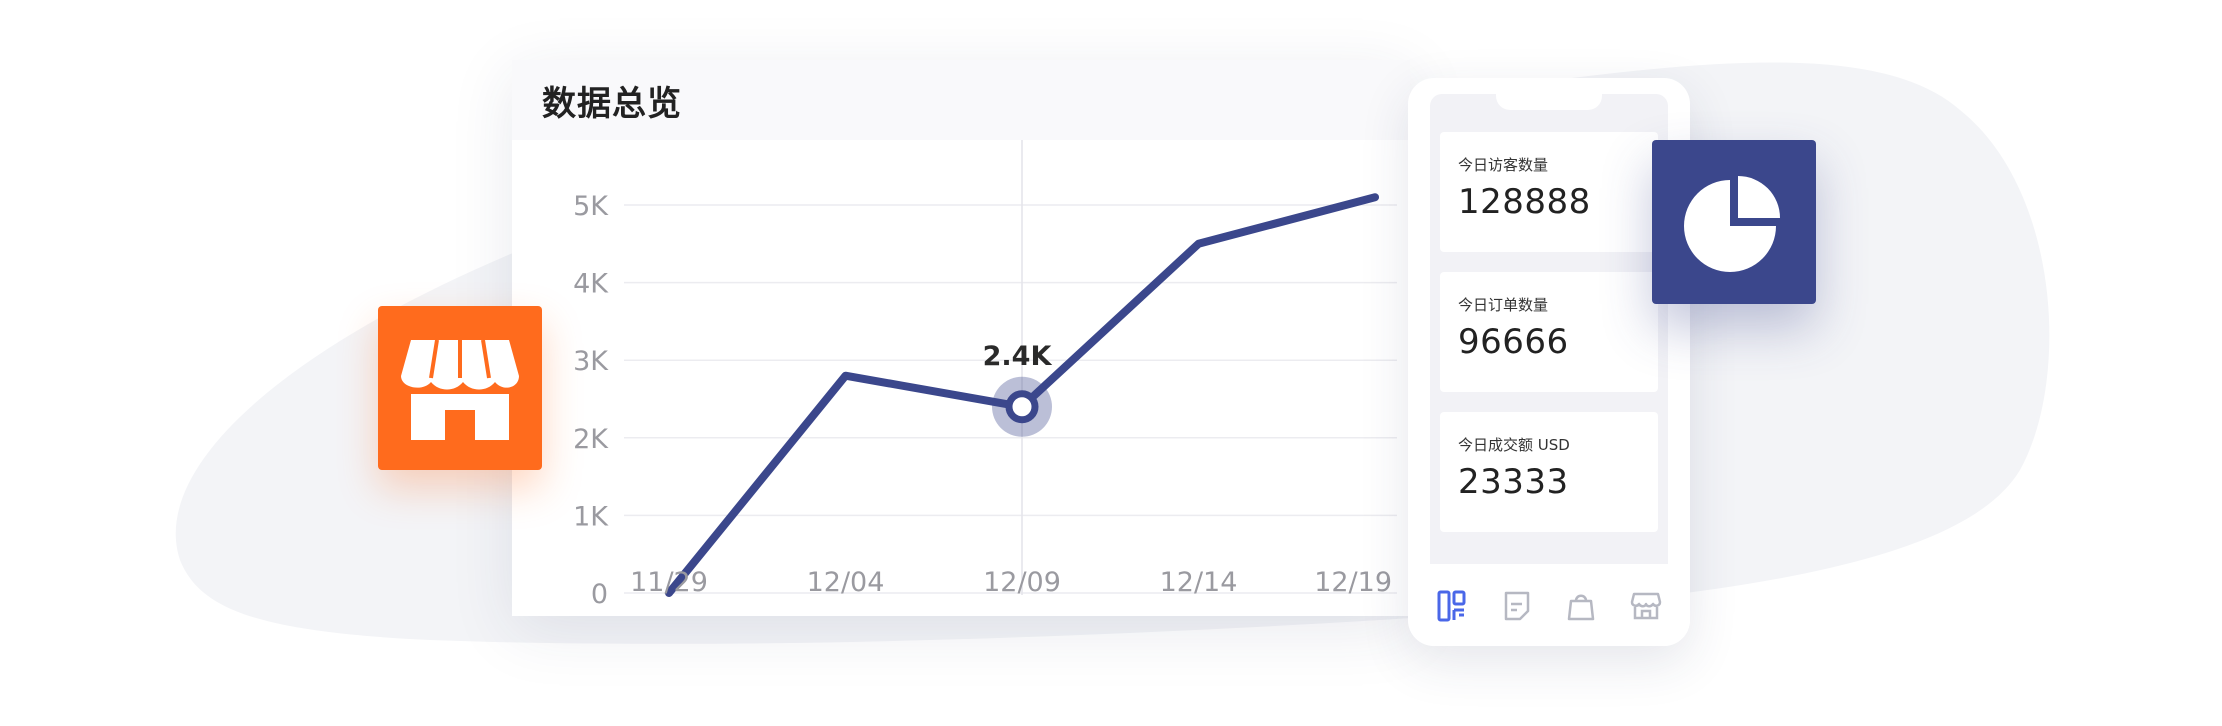 This screenshot has width=2222, height=726. I want to click on y-tick-label: 5K, so click(591, 206).